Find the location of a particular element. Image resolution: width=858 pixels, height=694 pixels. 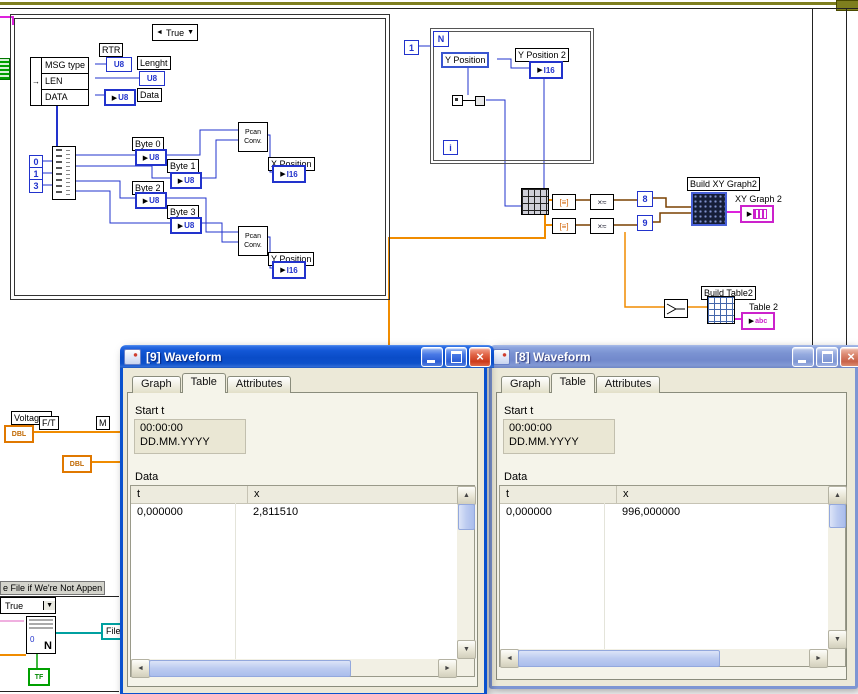

write-file-icon: 0 N is located at coordinates (41, 635).